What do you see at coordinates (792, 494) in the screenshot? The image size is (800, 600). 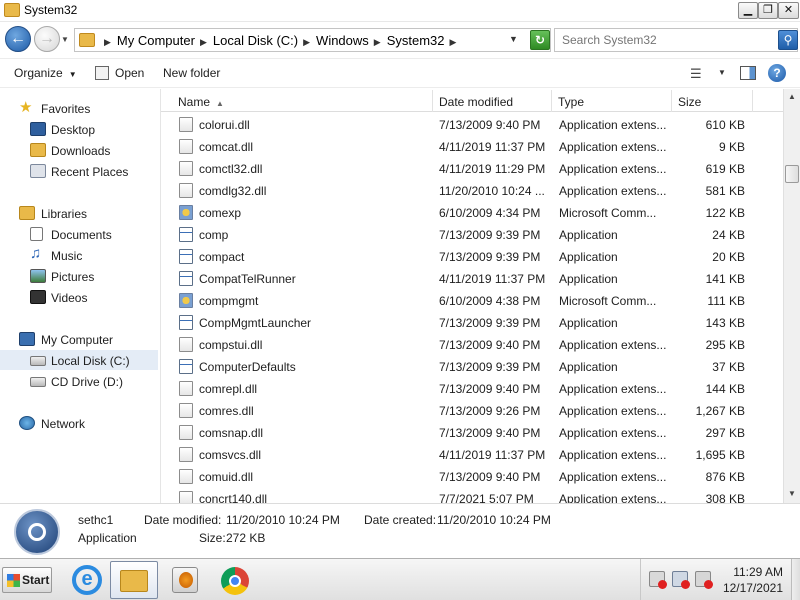 I see `scroll-down-button: ▼` at bounding box center [792, 494].